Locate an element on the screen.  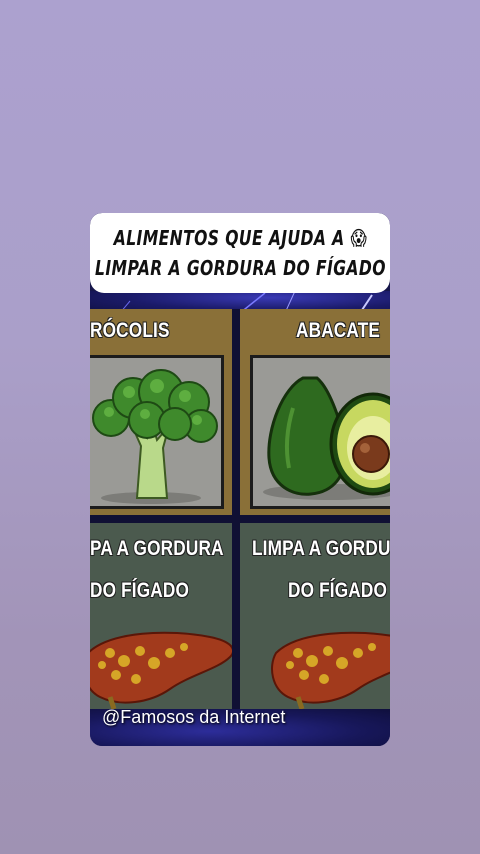
title-text-1: ALIMENTOS QUE AJUDA A is located at coordinates (229, 238).